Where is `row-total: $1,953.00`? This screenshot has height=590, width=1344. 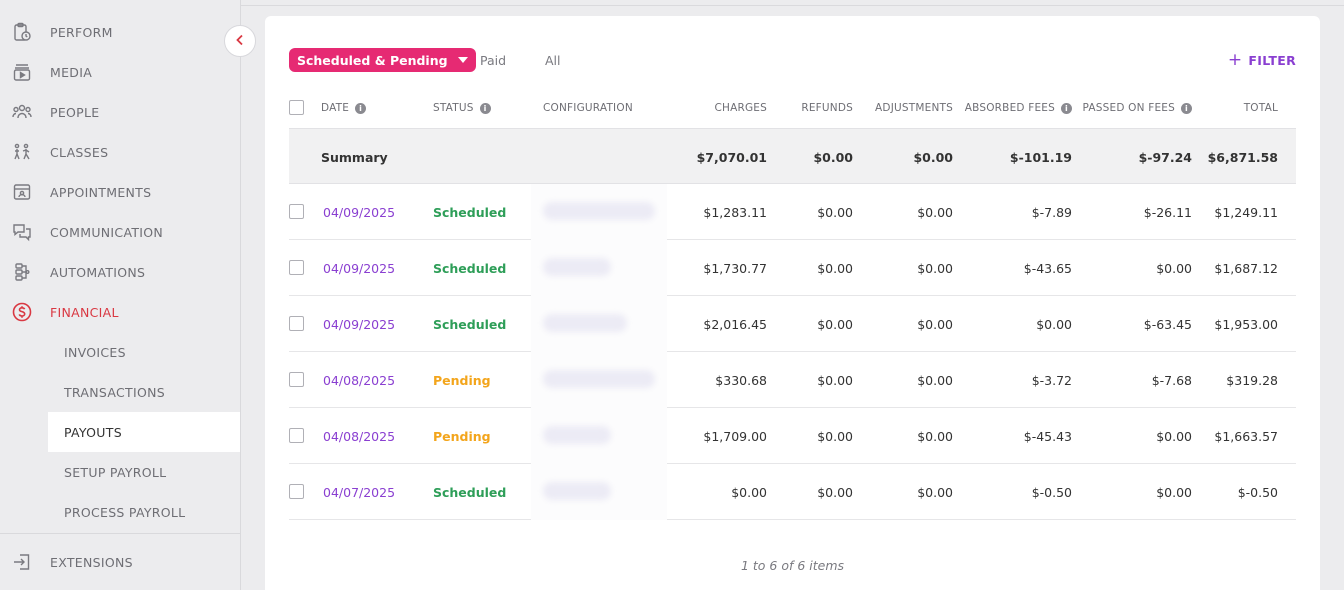 row-total: $1,953.00 is located at coordinates (1246, 324).